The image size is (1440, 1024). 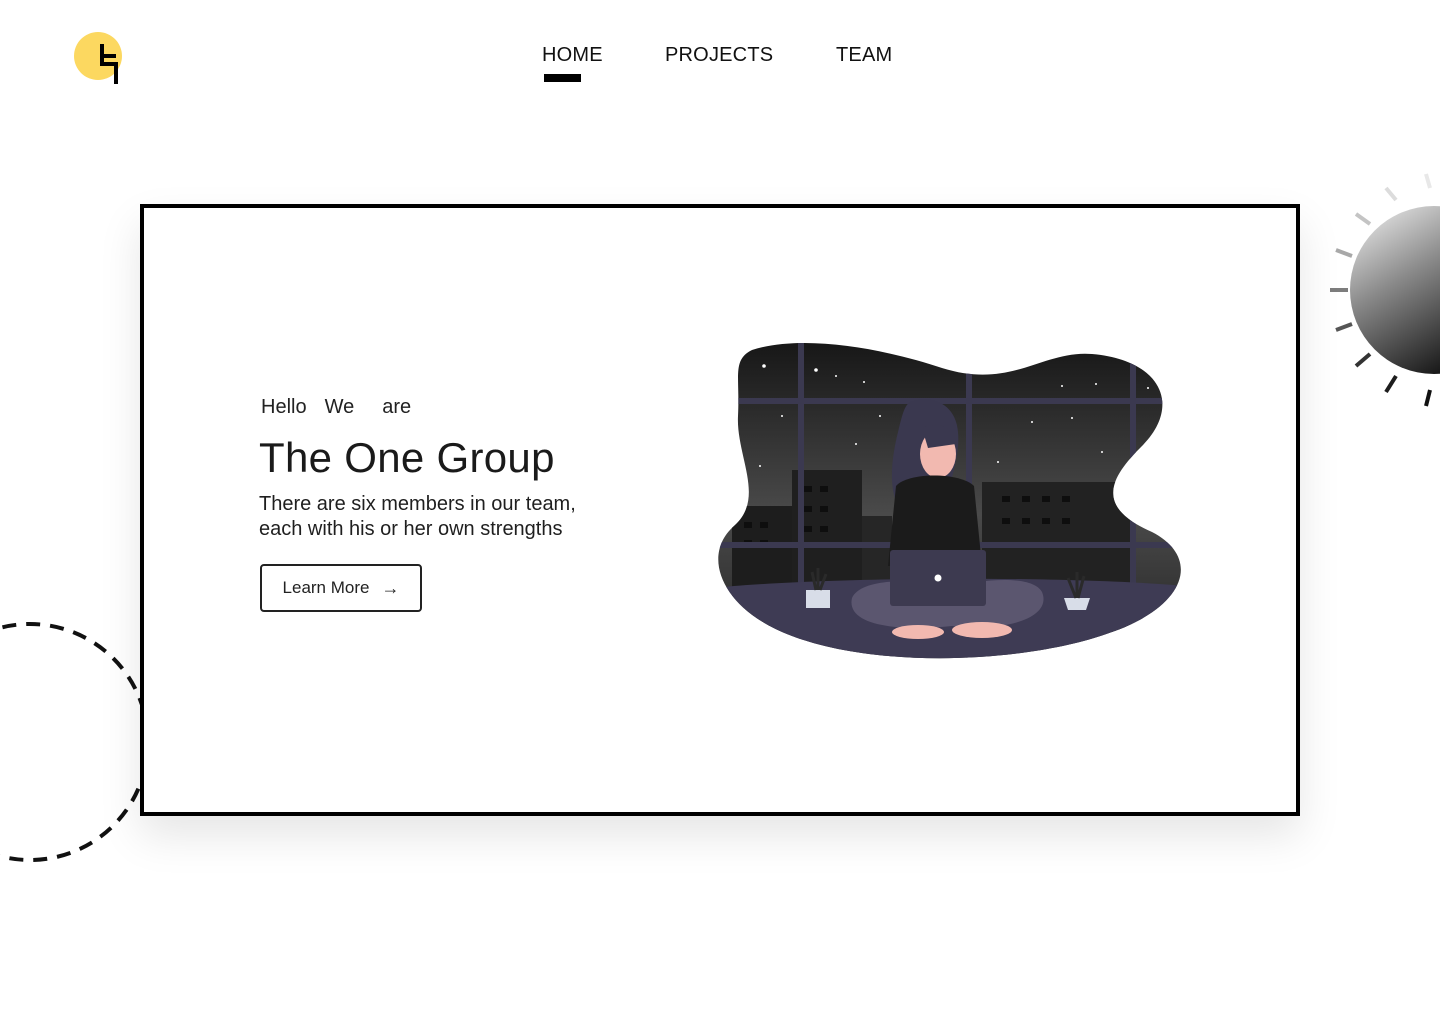 I want to click on arrow-right-icon: →, so click(x=390, y=588).